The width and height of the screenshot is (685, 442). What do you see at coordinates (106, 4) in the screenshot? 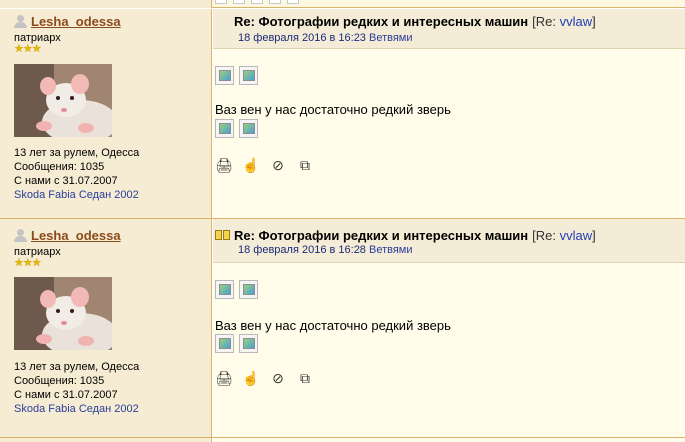
I see `previous-post-sidebar-edge` at bounding box center [106, 4].